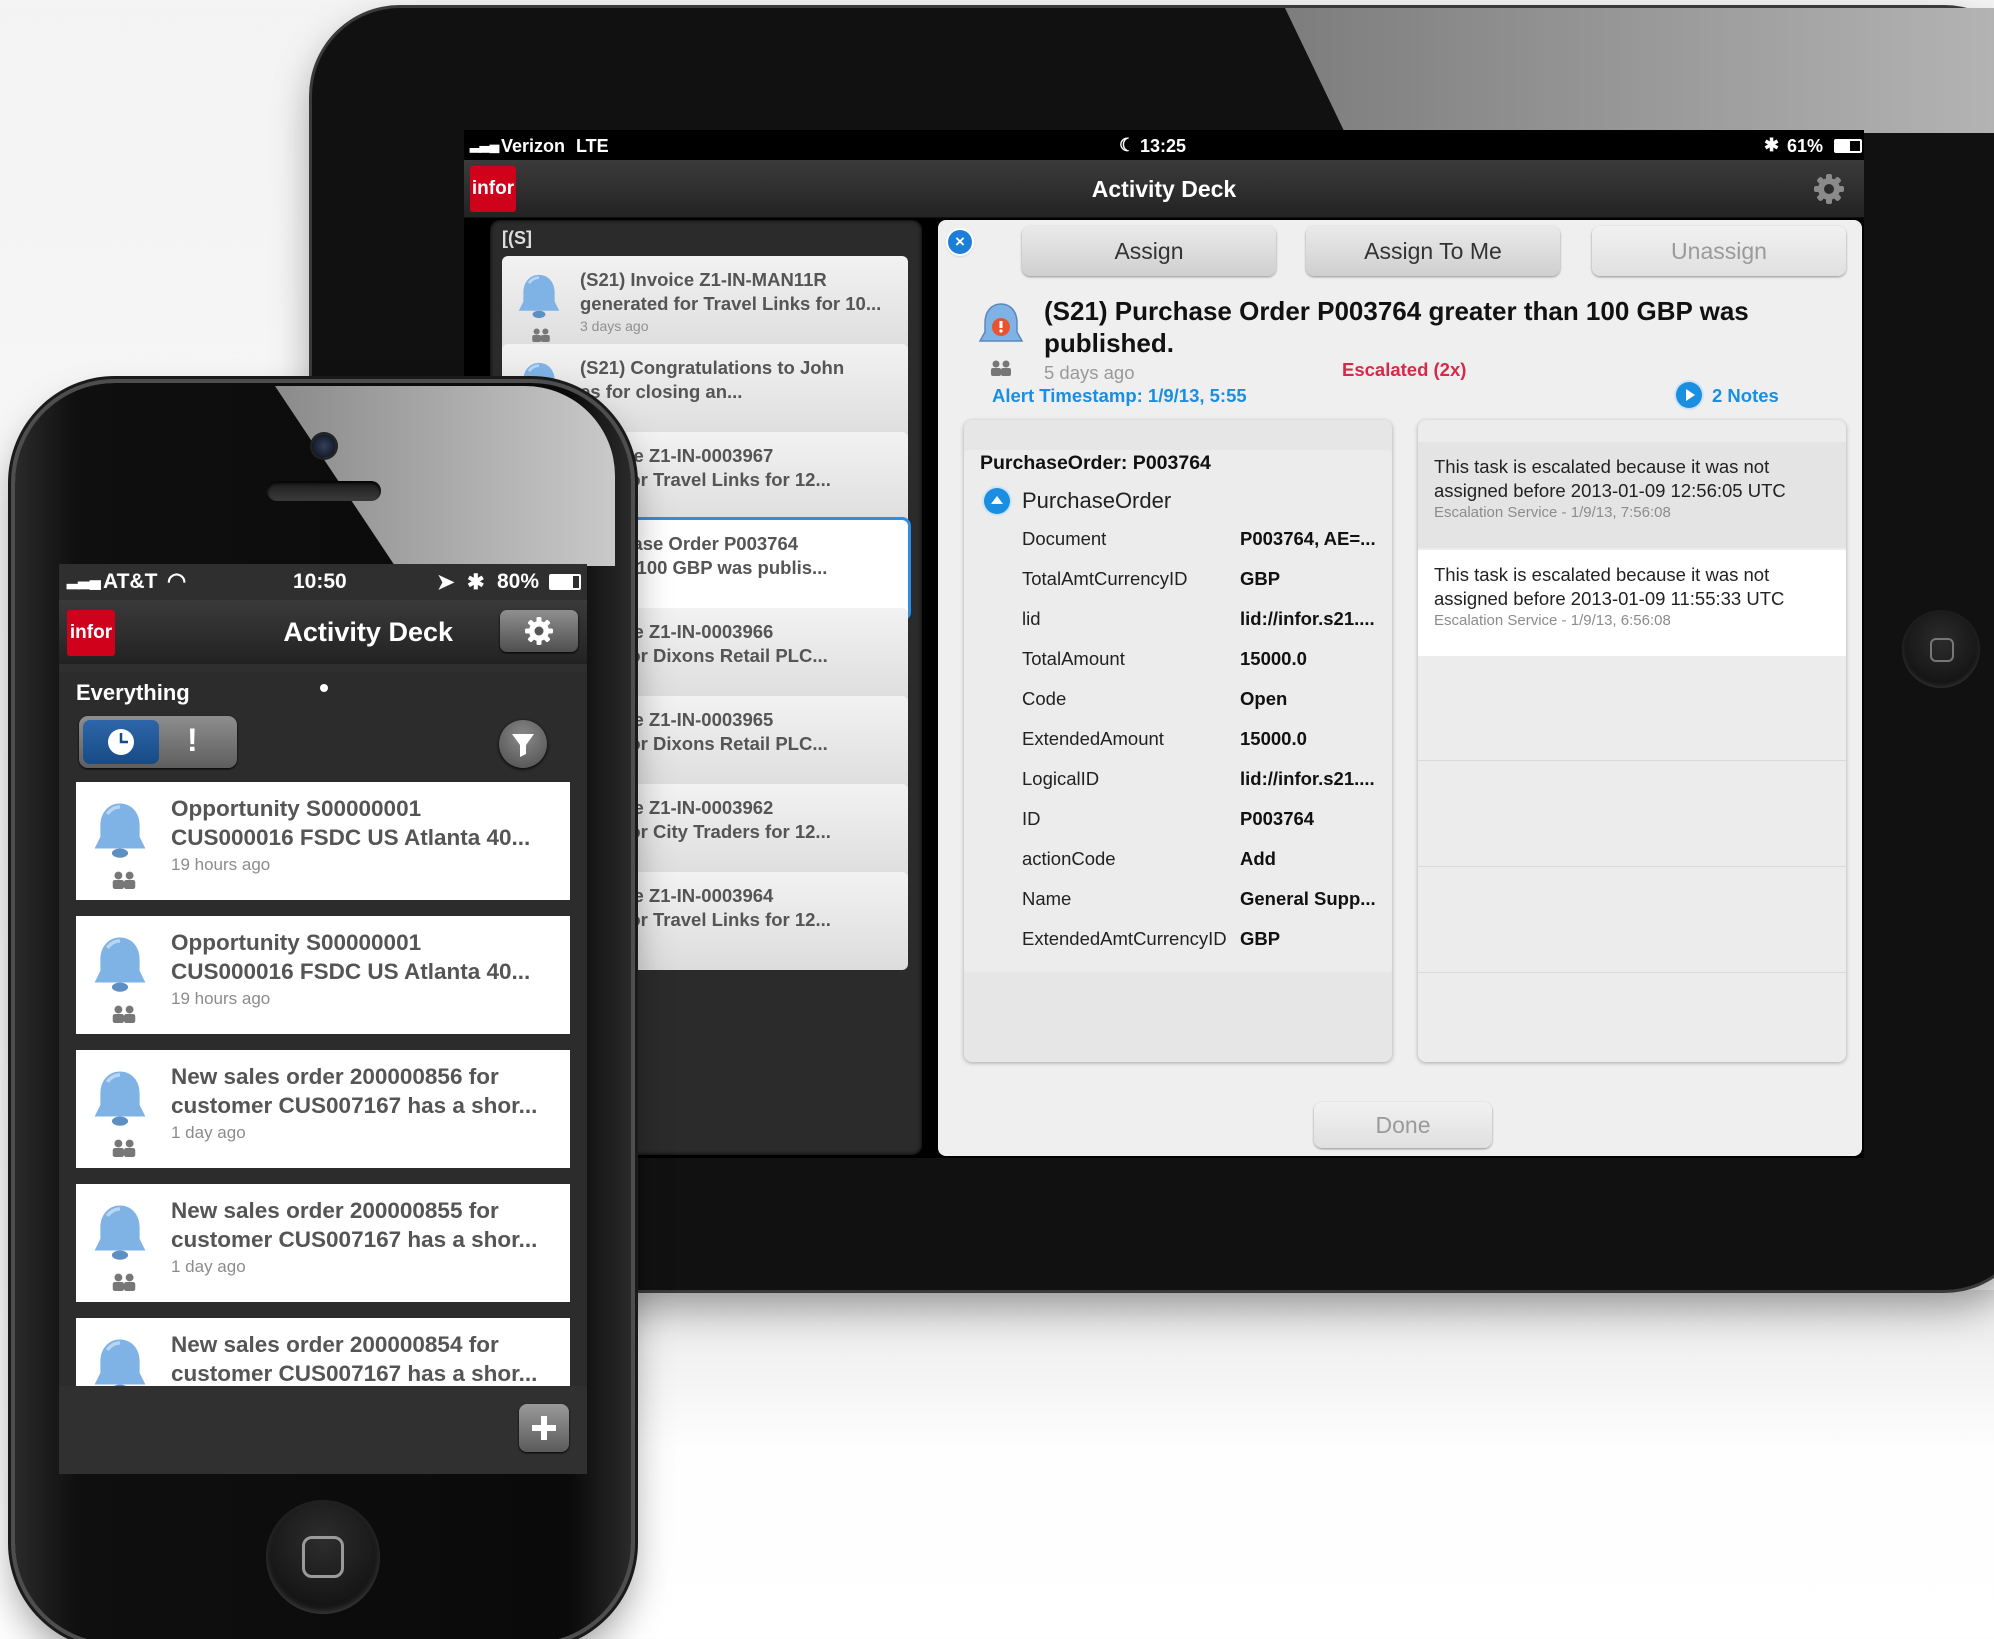 This screenshot has width=1994, height=1639. Describe the element at coordinates (1609, 598) in the screenshot. I see `note-text: assigned before 2013-01-09 11:55:33 UTC` at that location.